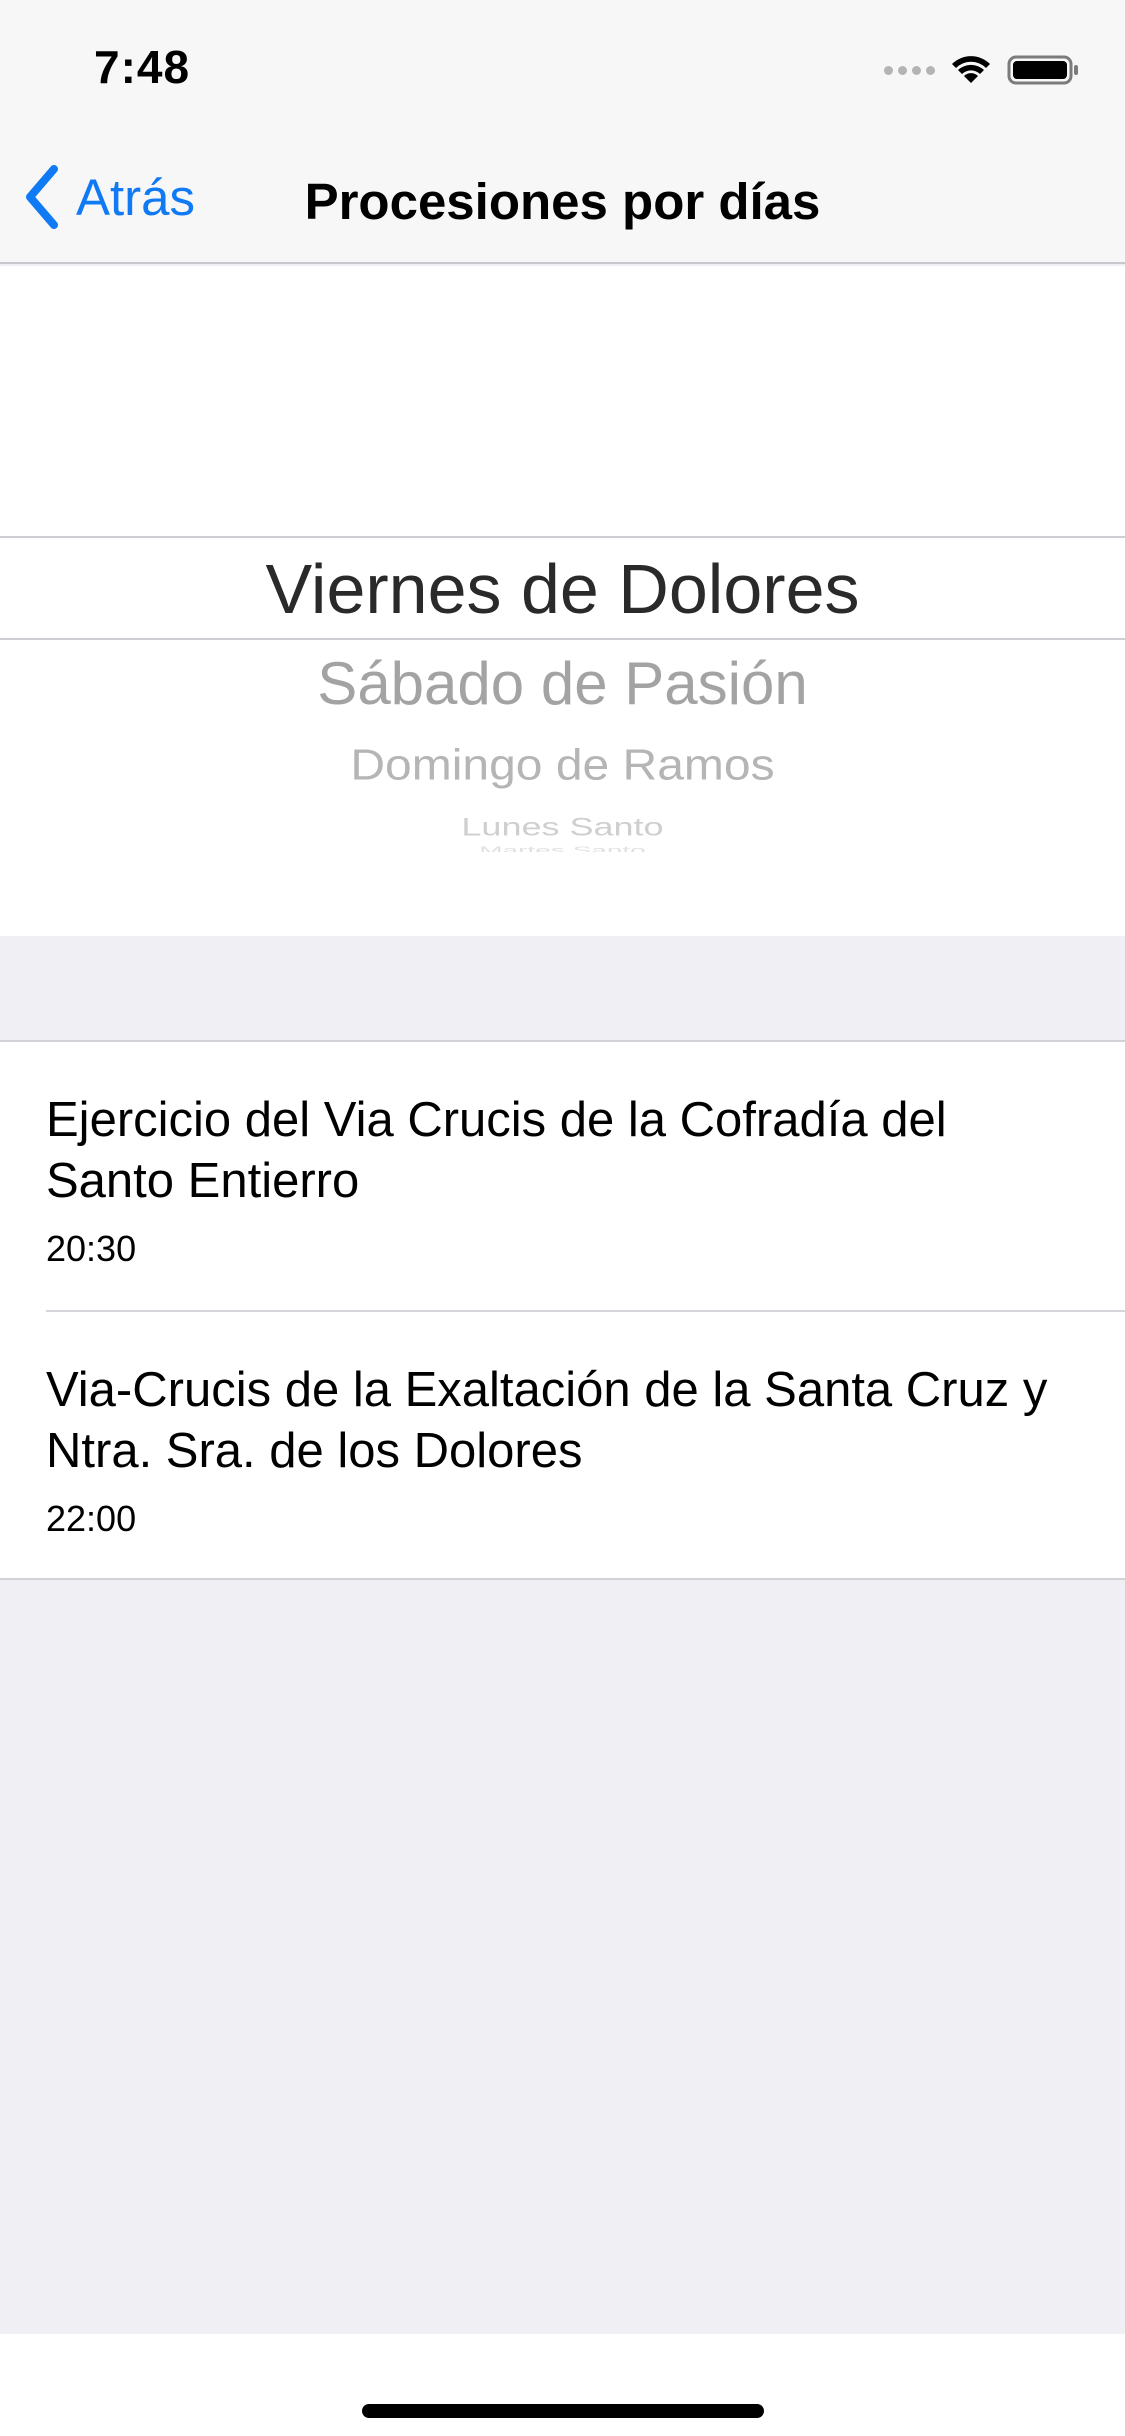 This screenshot has width=1125, height=2436. I want to click on navigation-bar: Atrás Procesiones por días, so click(562, 198).